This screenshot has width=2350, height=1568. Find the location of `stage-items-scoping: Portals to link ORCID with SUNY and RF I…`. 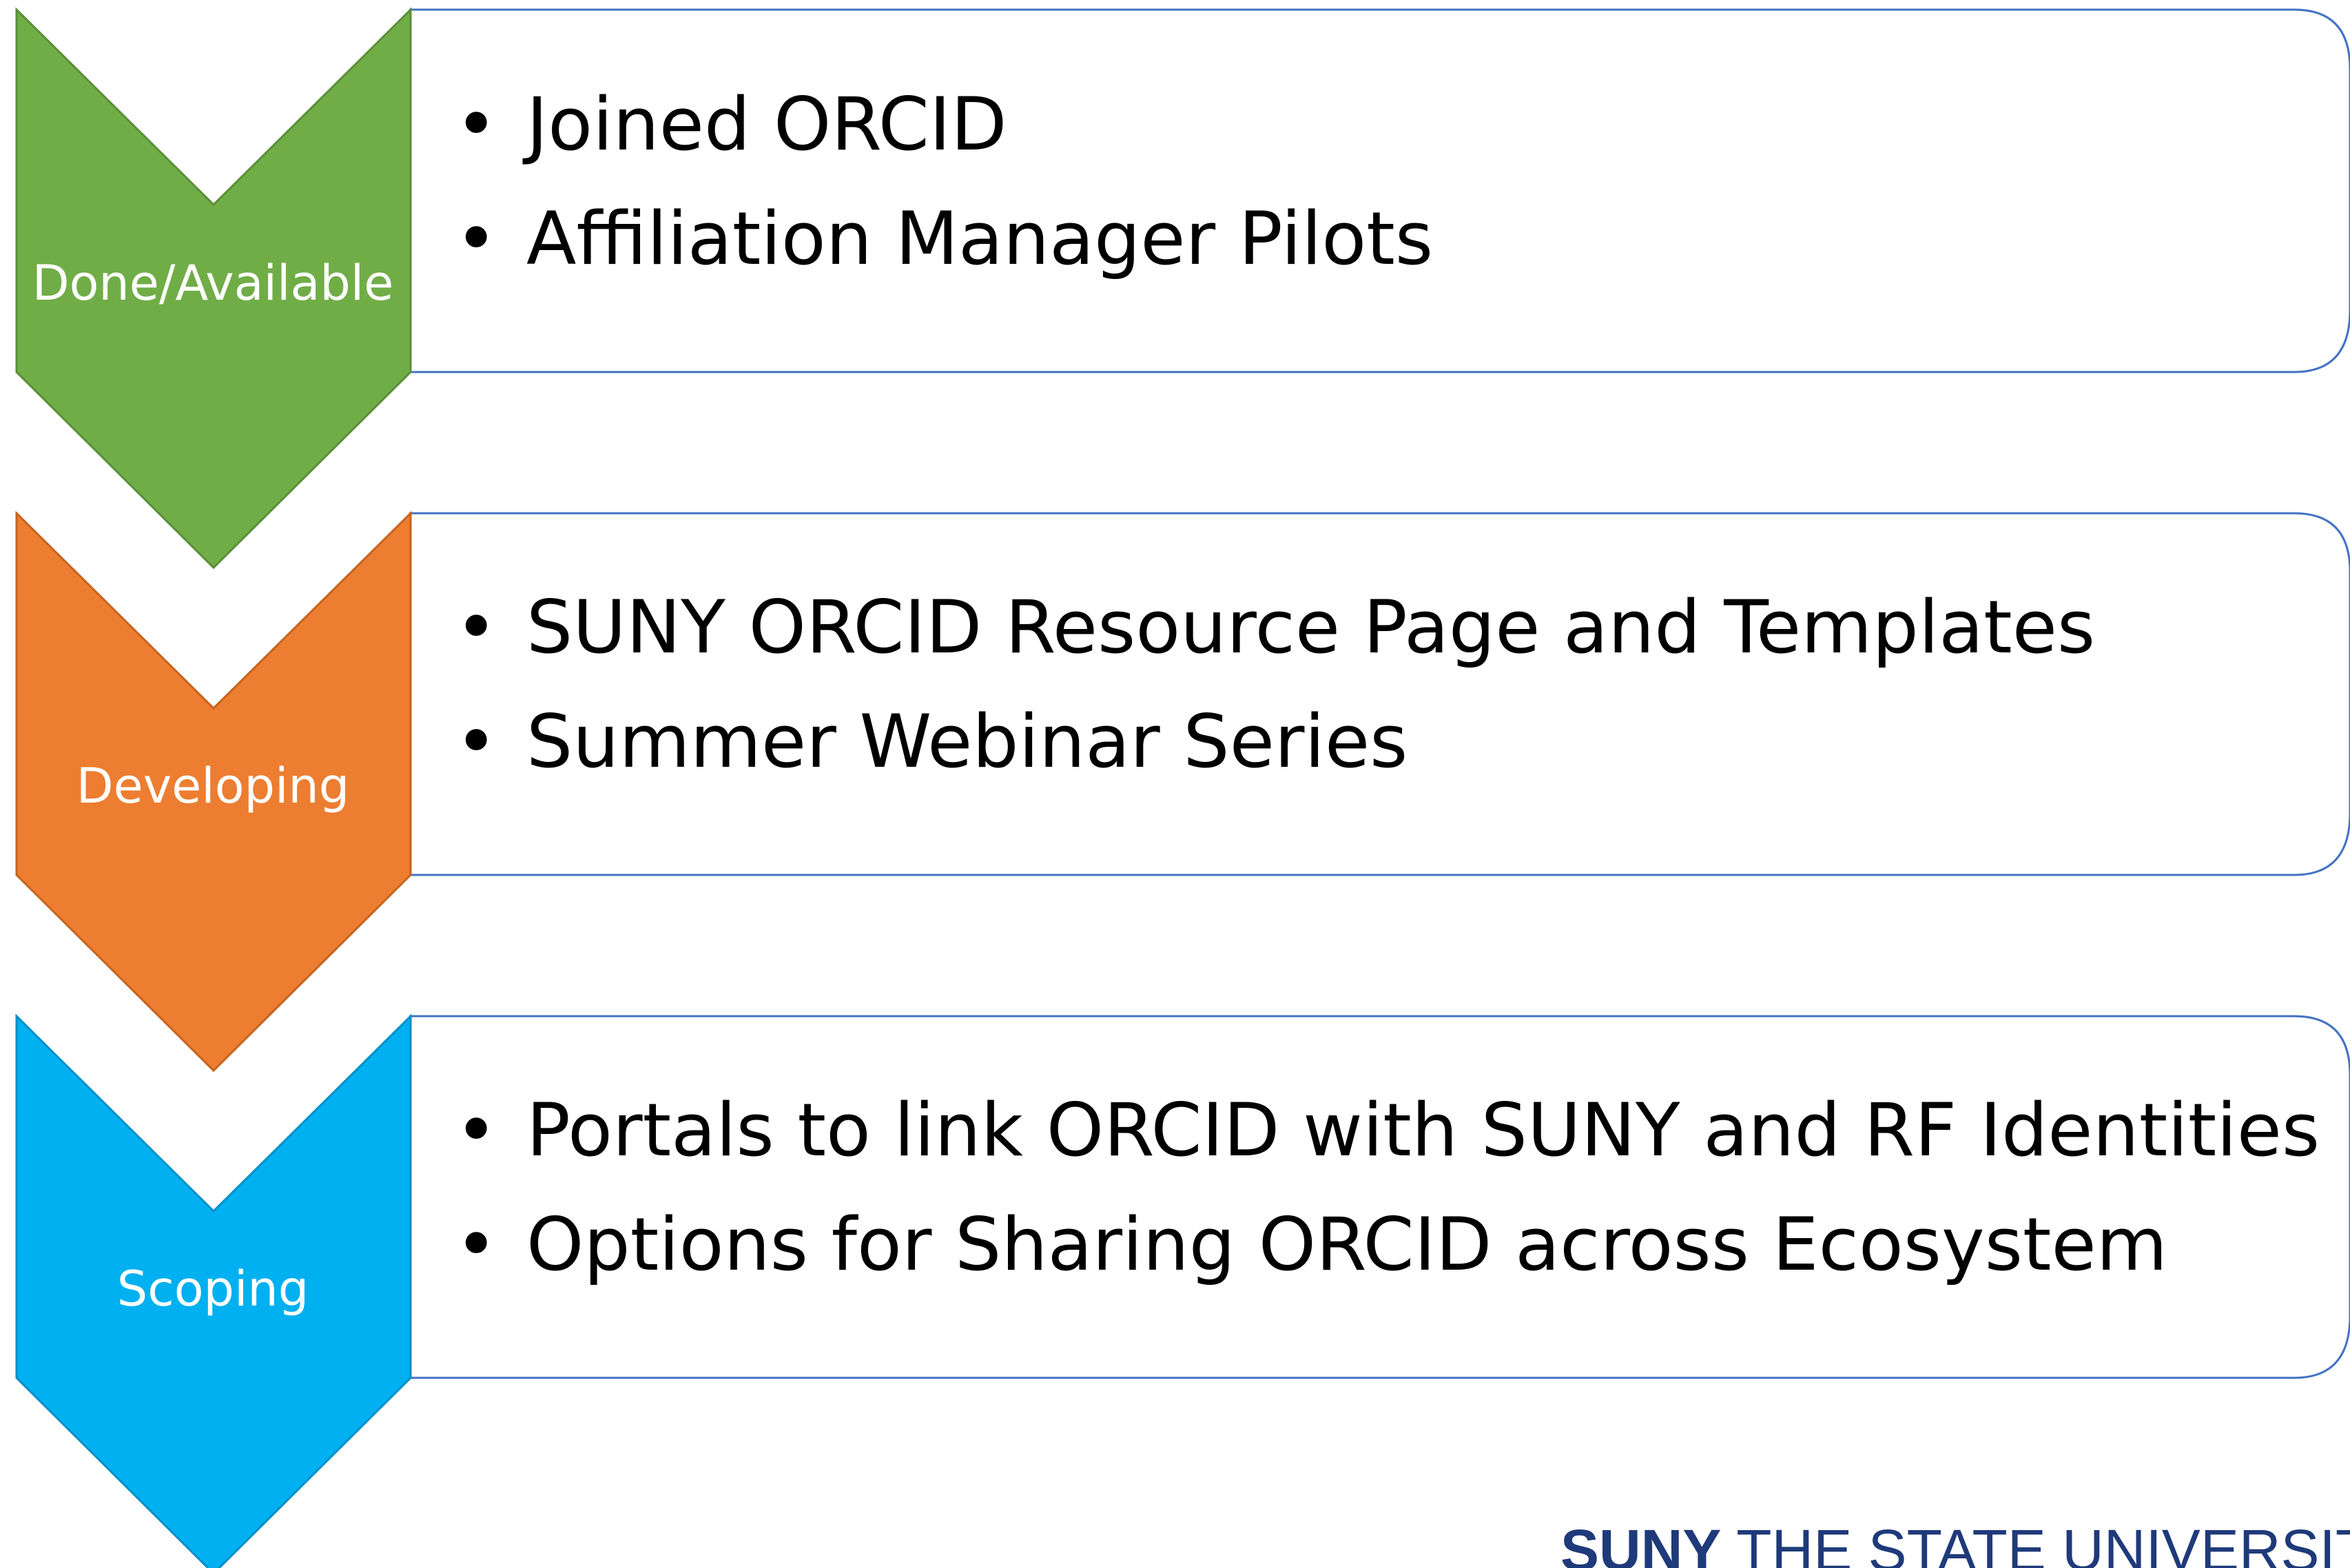

stage-items-scoping: Portals to link ORCID with SUNY and RF I… is located at coordinates (1387, 1187).